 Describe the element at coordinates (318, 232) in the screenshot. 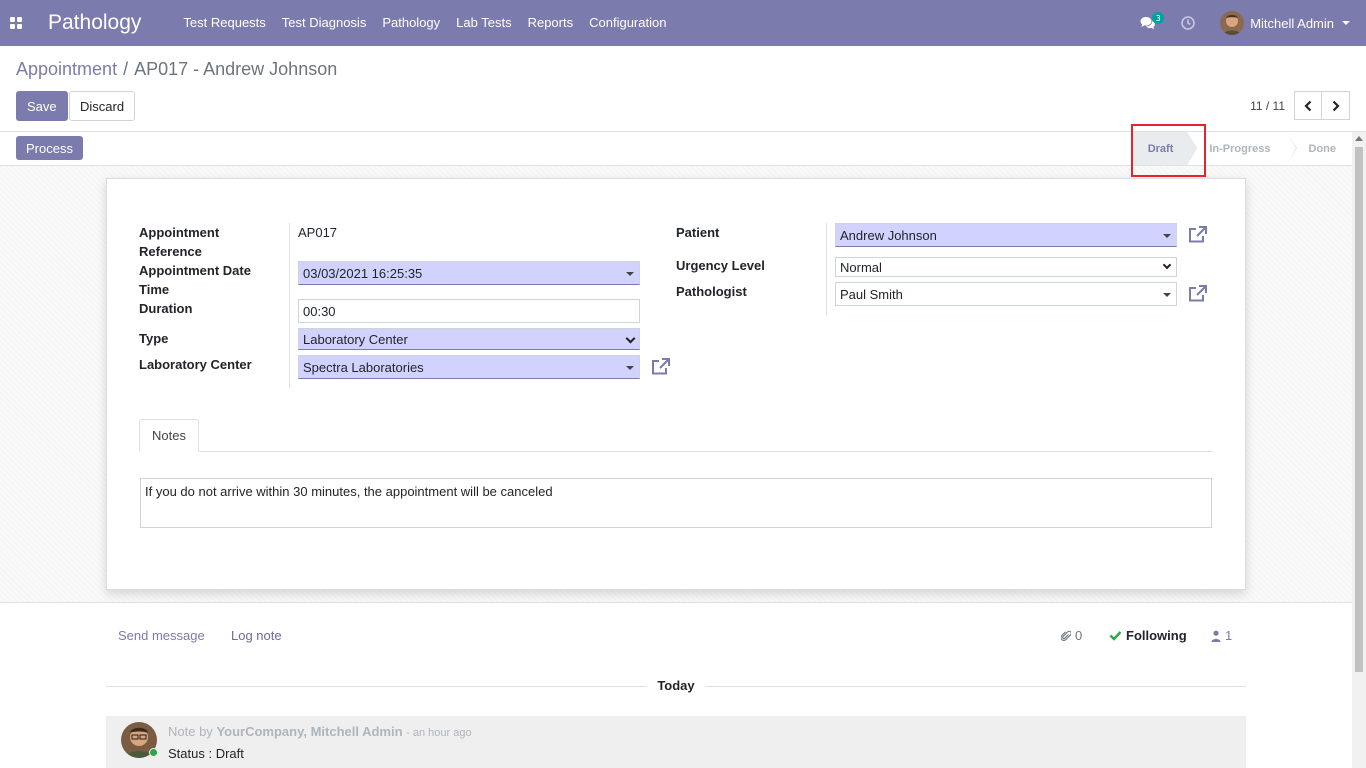

I see `appointment-reference-value: AP017` at that location.